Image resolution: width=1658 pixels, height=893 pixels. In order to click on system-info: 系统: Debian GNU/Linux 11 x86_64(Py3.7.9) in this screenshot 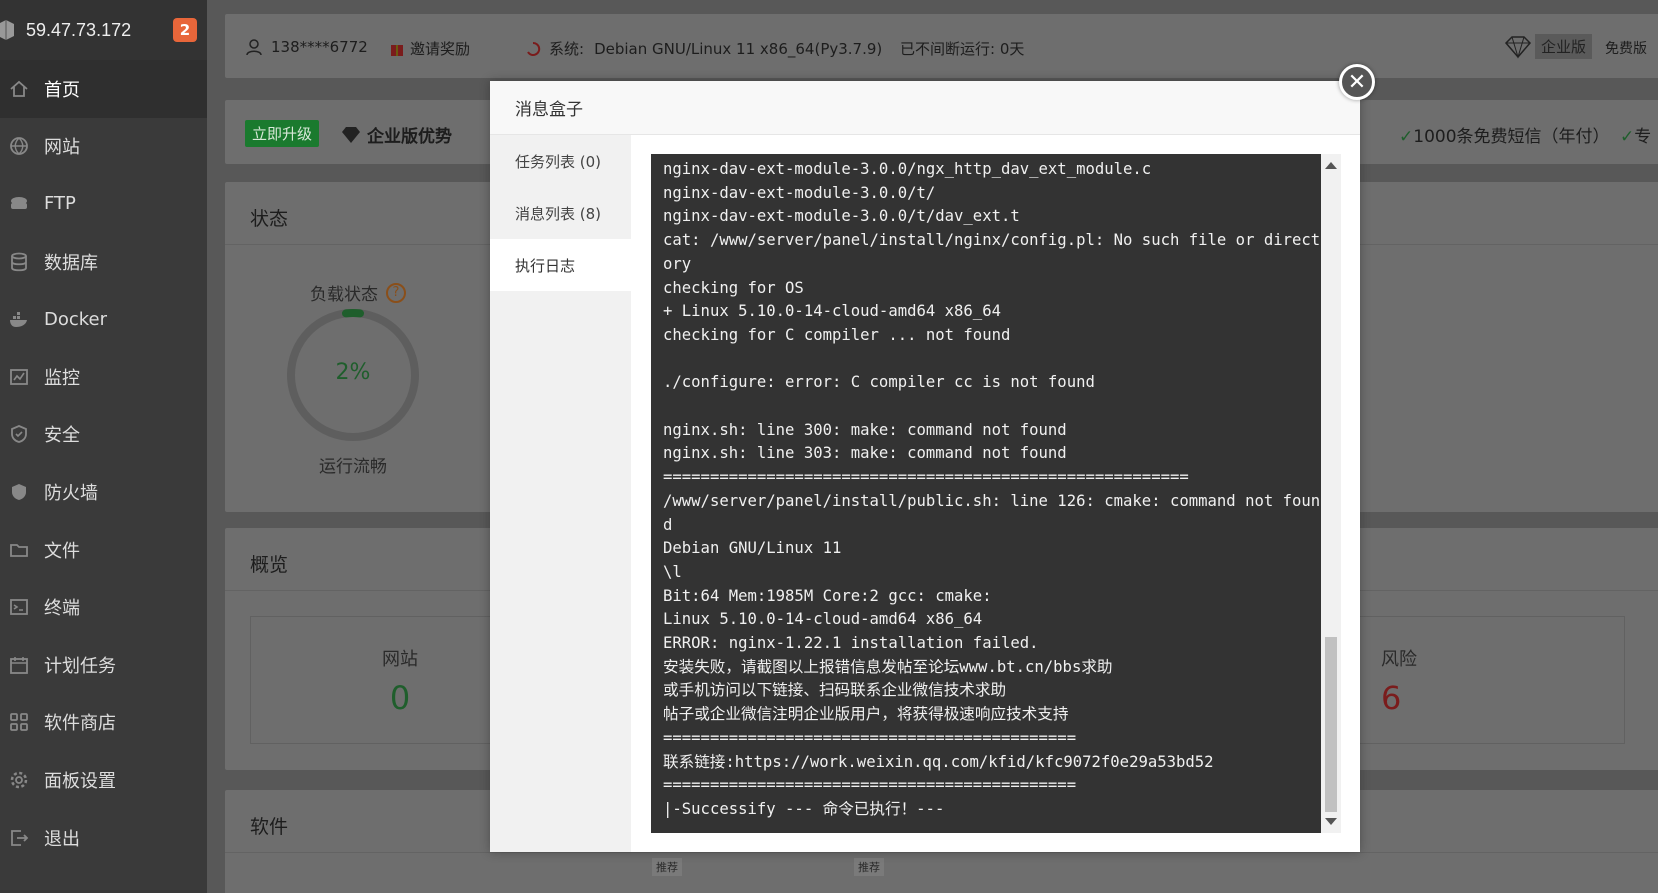, I will do `click(703, 48)`.